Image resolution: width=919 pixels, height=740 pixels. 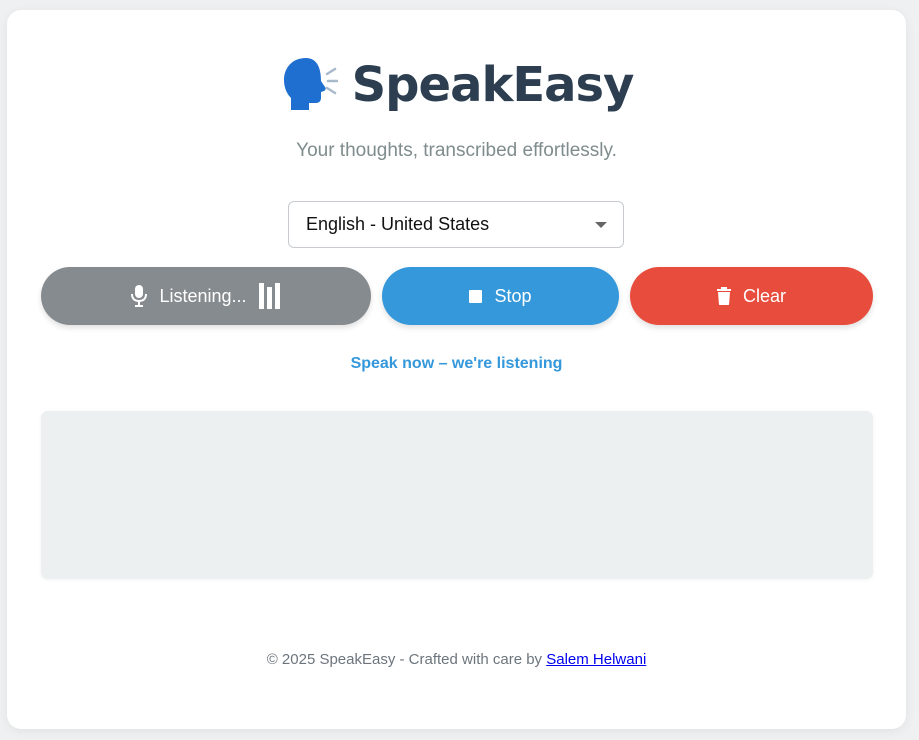 What do you see at coordinates (456, 150) in the screenshot?
I see `tagline: Your thoughts, transcribed effortlessly.` at bounding box center [456, 150].